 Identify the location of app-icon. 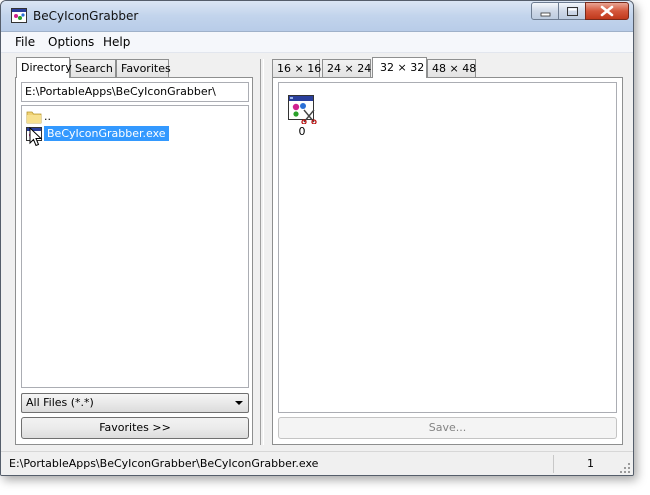
(19, 15).